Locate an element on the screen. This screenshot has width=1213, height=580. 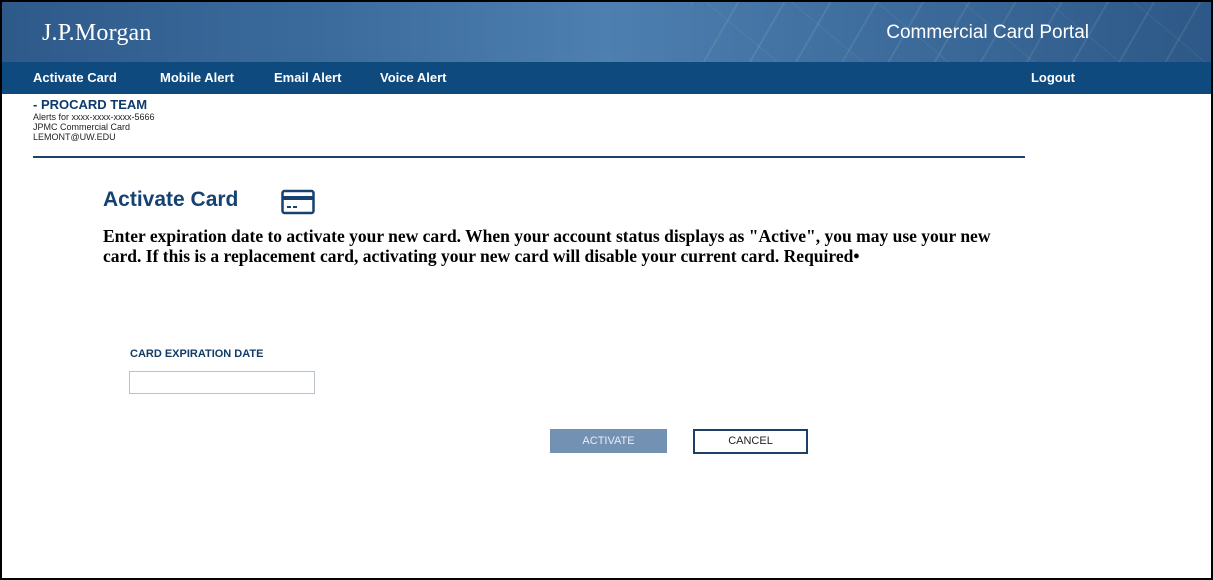
nav-item-activate-card: Activate Card is located at coordinates (75, 77).